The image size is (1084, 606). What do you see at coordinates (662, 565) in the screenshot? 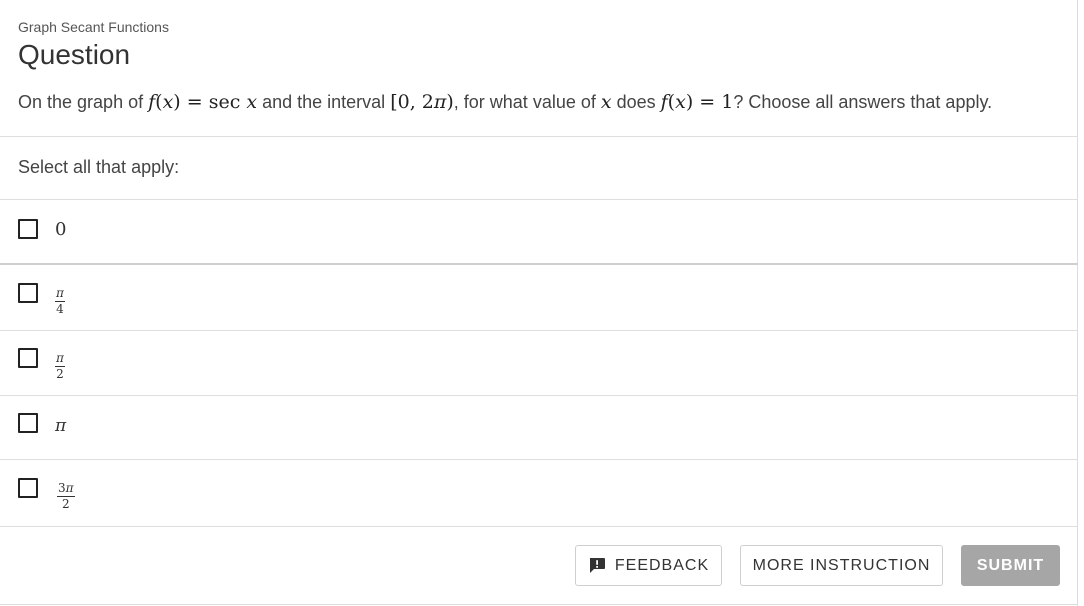
I see `feedback-button-label: FEEDBACK` at bounding box center [662, 565].